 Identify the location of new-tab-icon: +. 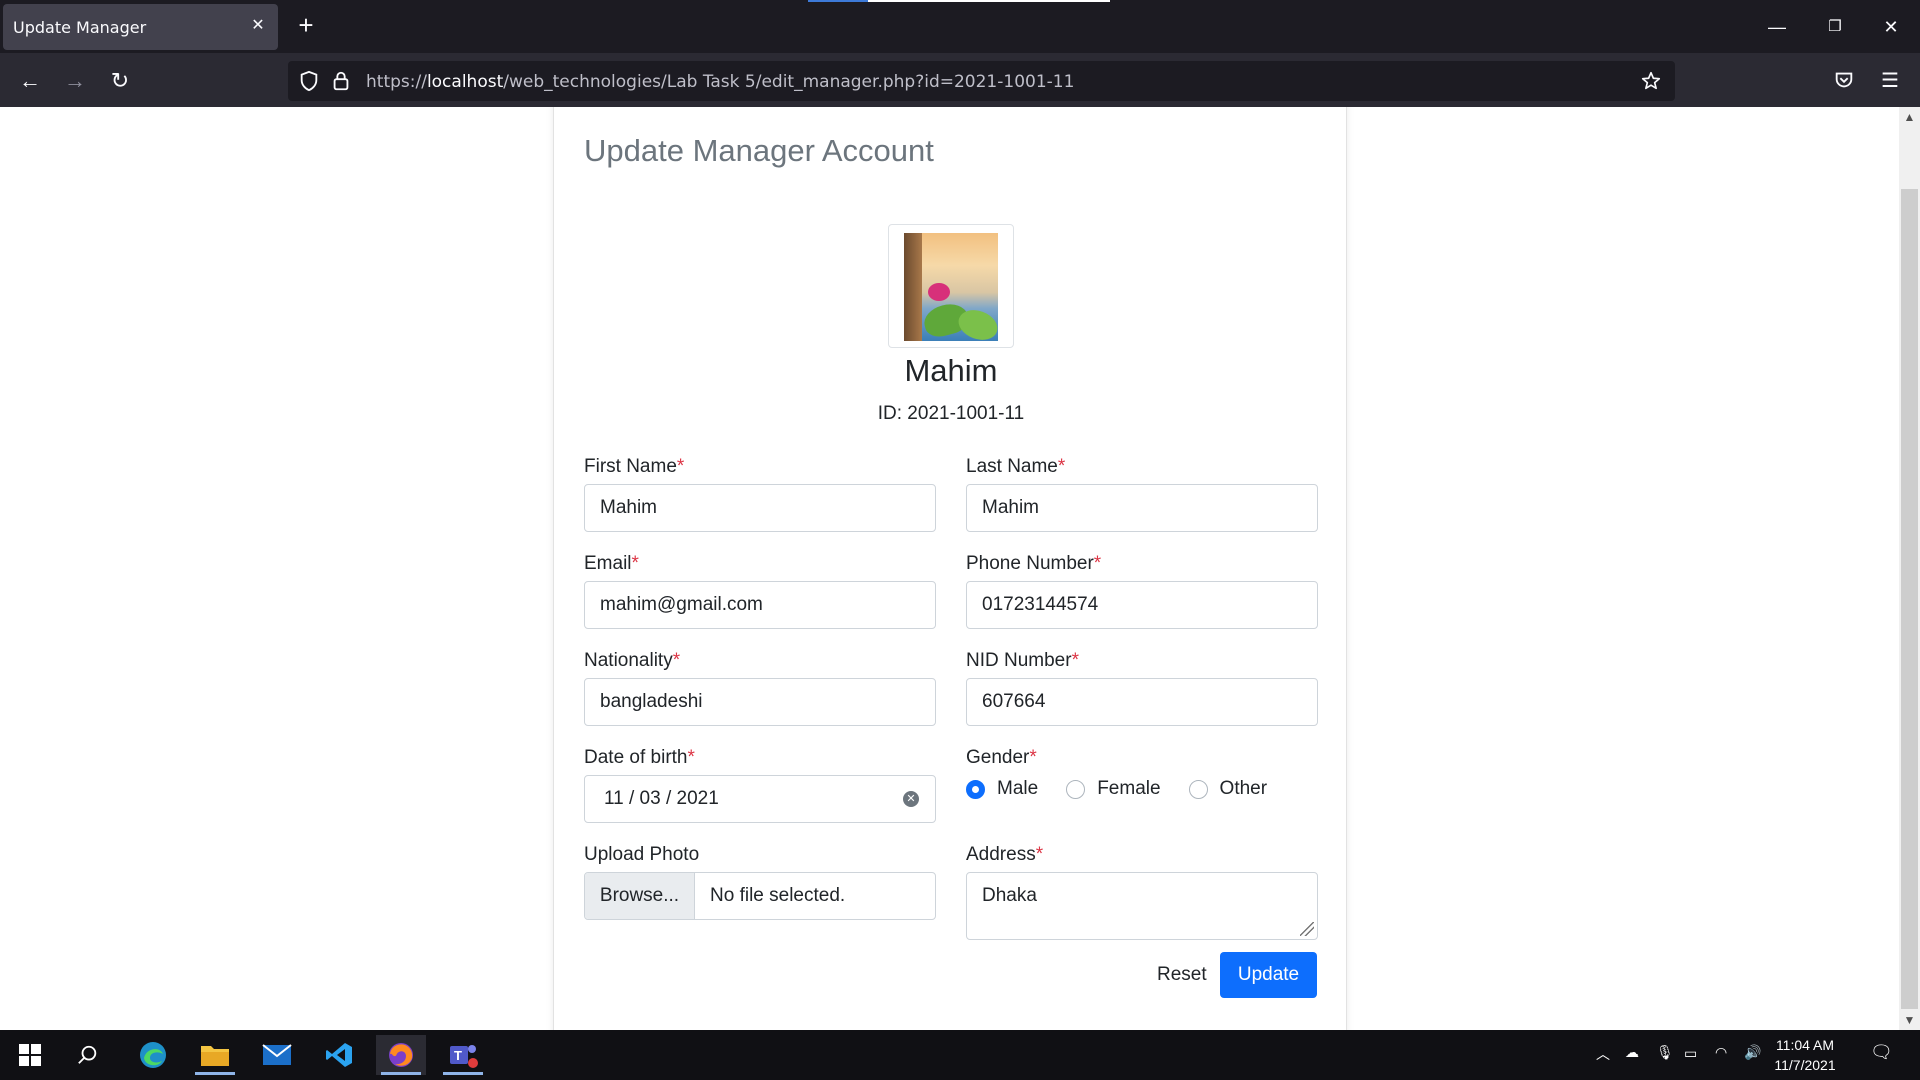
(306, 26).